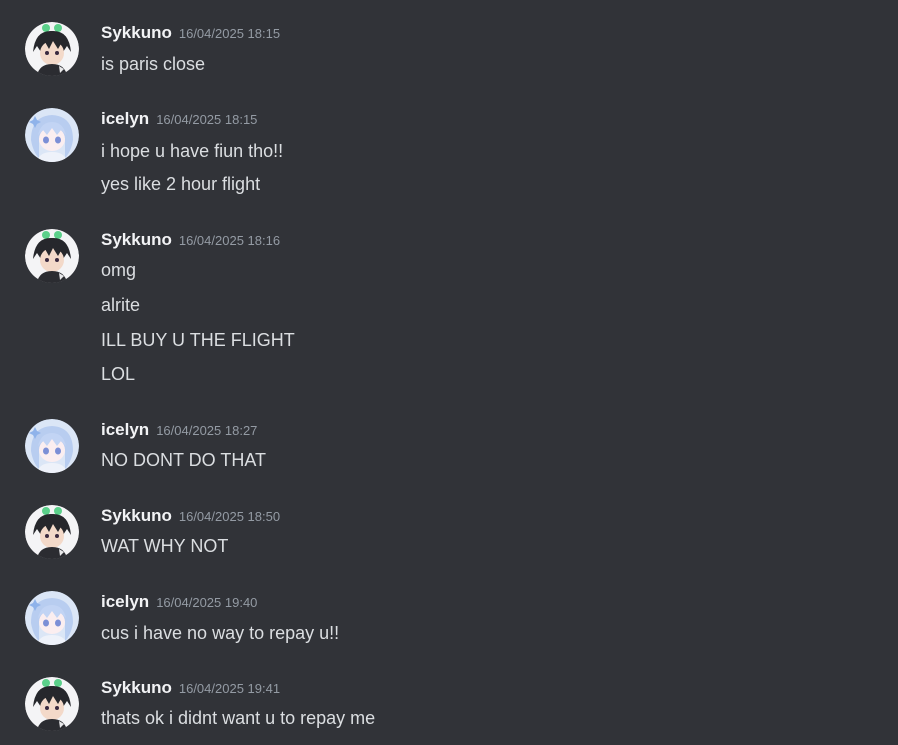 Image resolution: width=898 pixels, height=745 pixels. I want to click on message-line: NO DONT DO THAT, so click(184, 460).